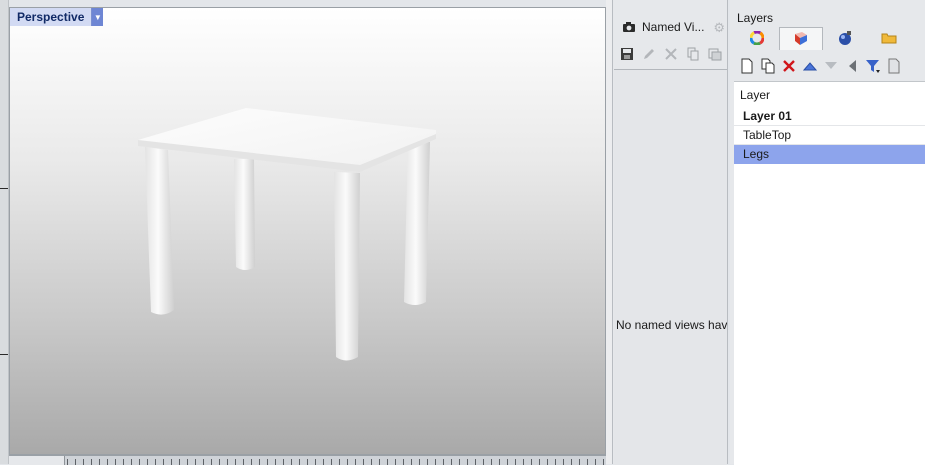 The width and height of the screenshot is (925, 465). What do you see at coordinates (627, 54) in the screenshot?
I see `save-view-icon` at bounding box center [627, 54].